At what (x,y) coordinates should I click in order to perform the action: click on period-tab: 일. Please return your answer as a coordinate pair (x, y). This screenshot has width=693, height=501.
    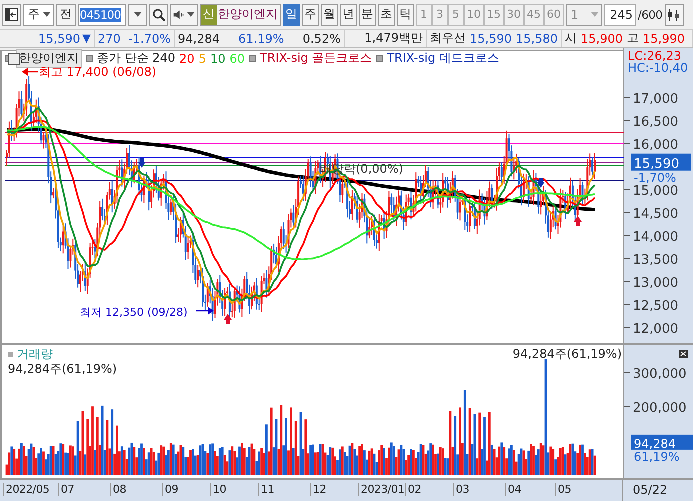
    Looking at the image, I should click on (291, 15).